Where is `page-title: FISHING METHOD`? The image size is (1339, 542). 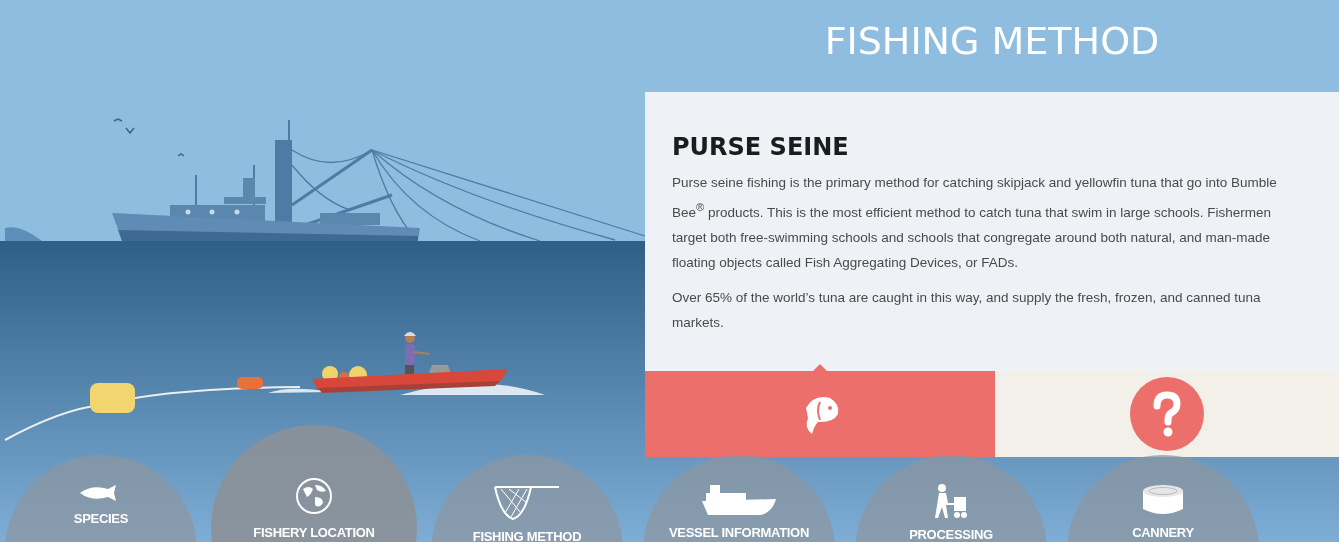
page-title: FISHING METHOD is located at coordinates (992, 41).